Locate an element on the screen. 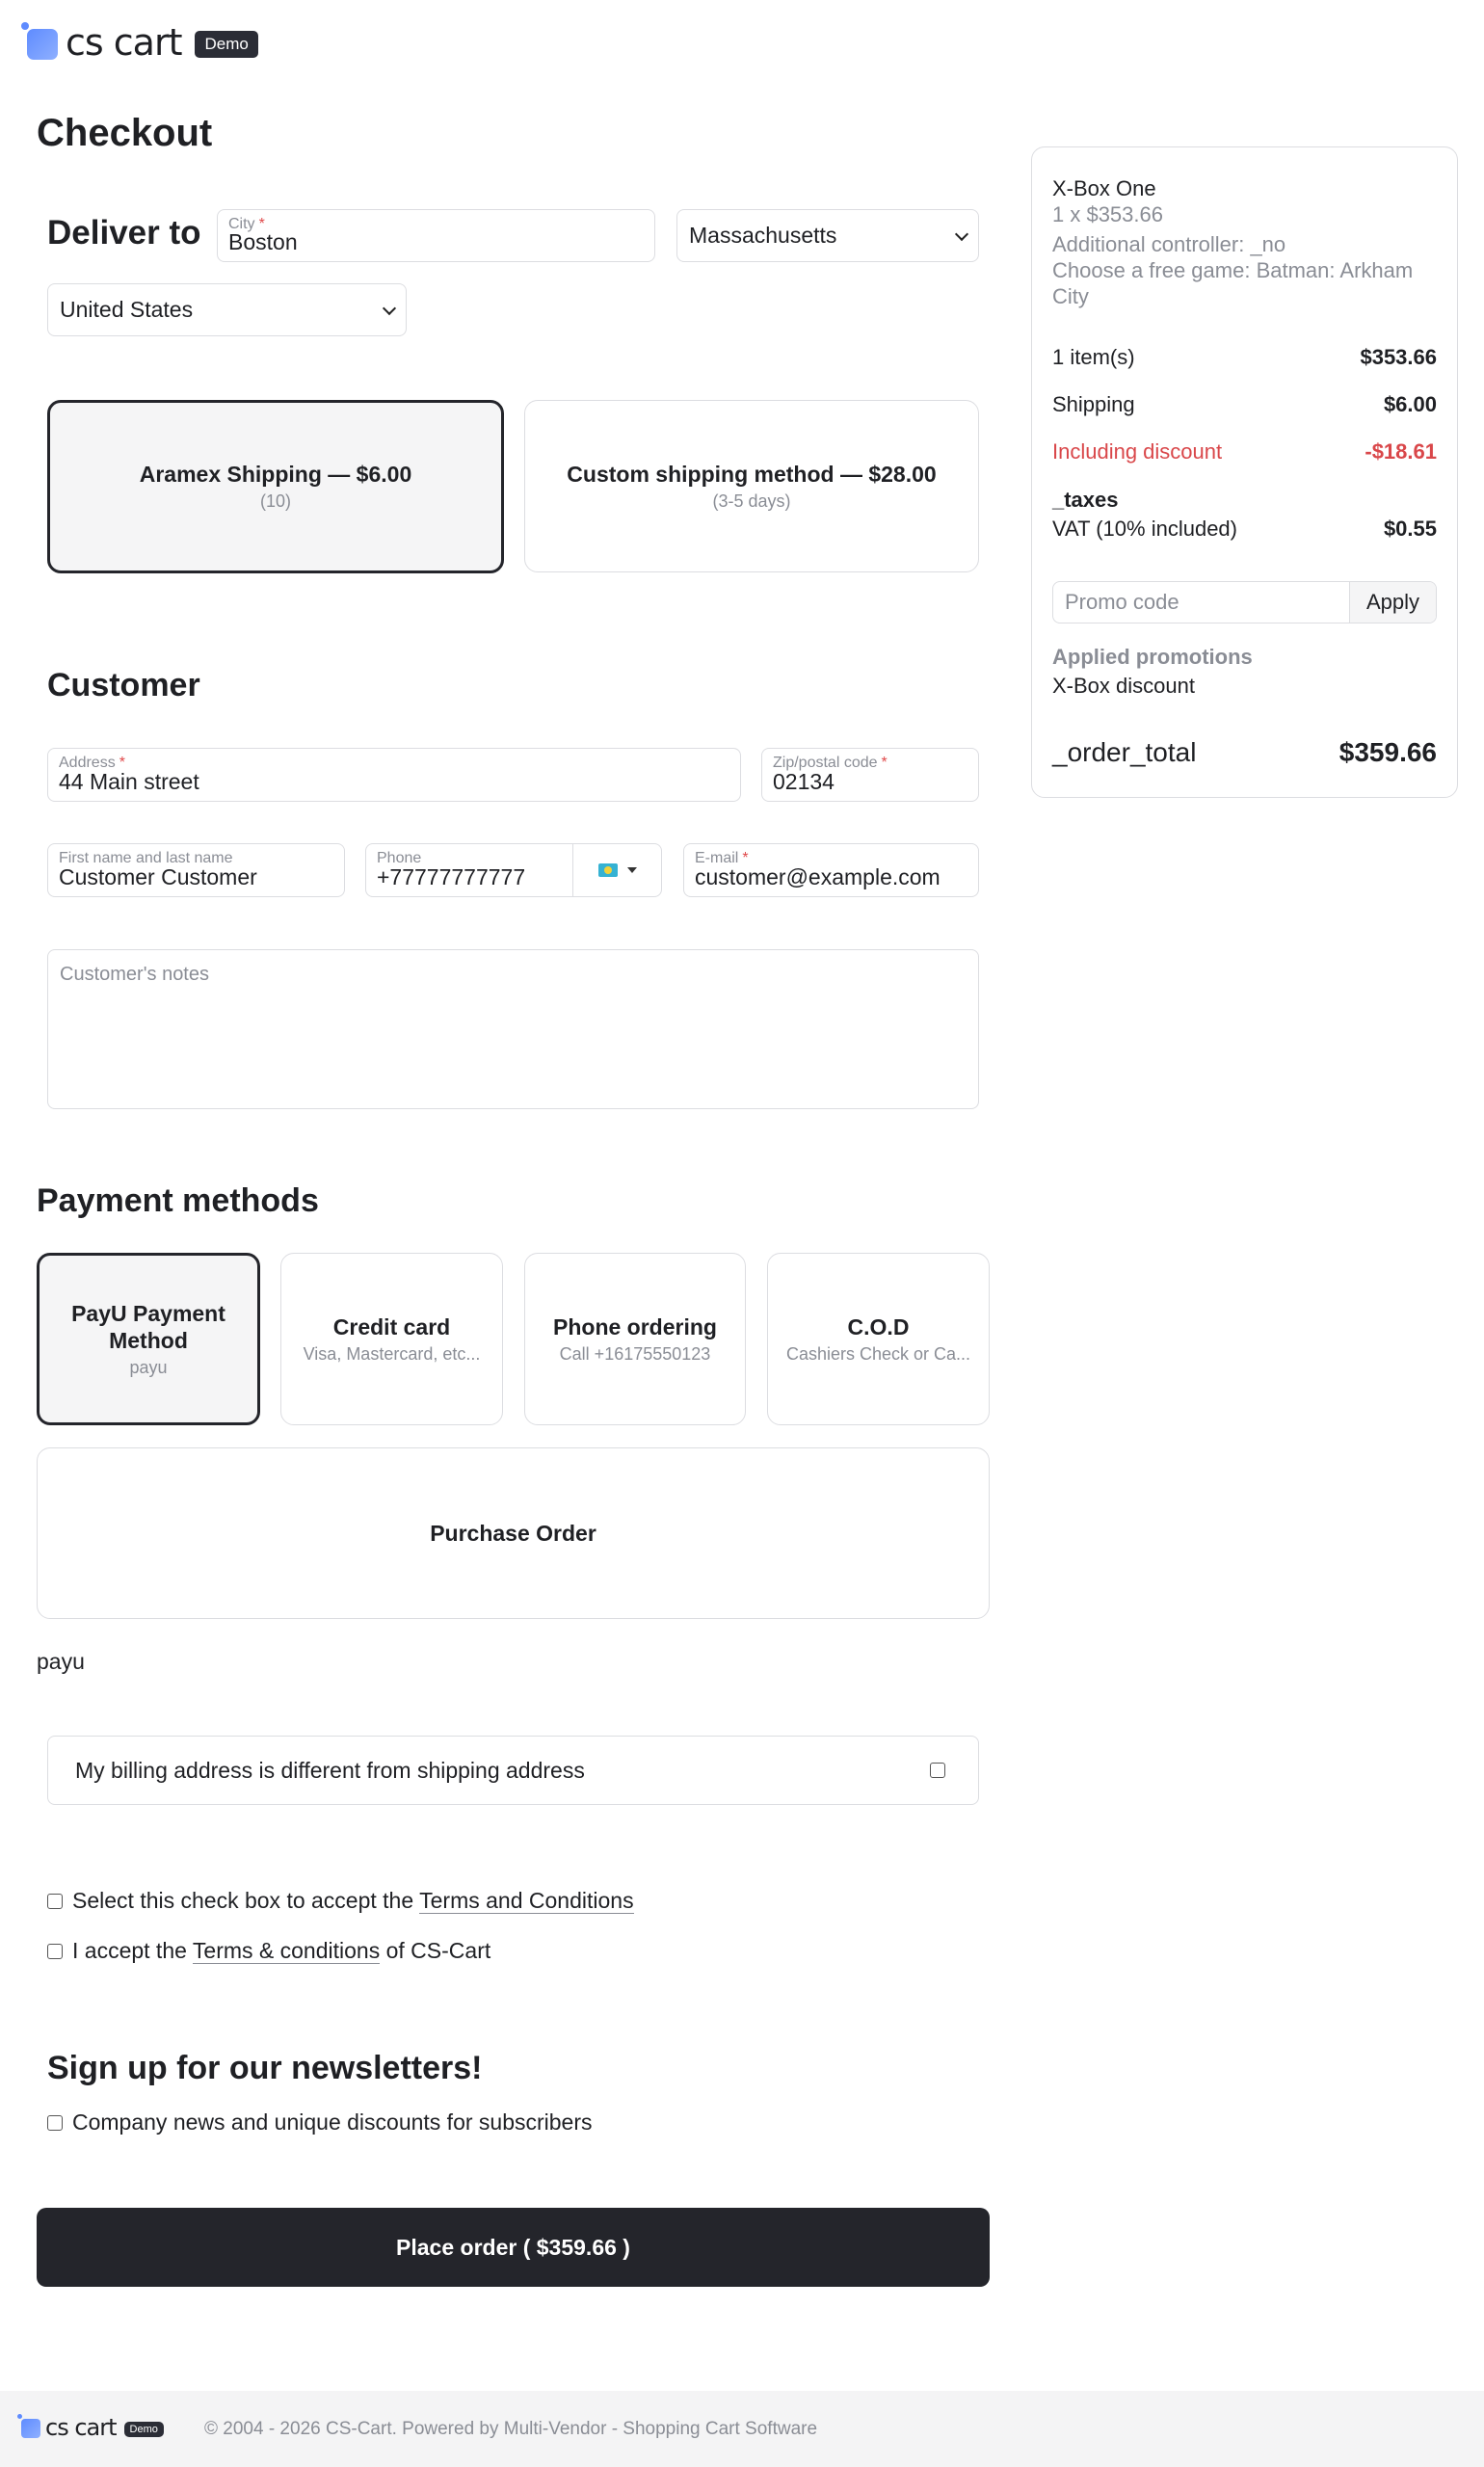 The image size is (1484, 2467). payment-method-title: Purchase Order is located at coordinates (513, 1533).